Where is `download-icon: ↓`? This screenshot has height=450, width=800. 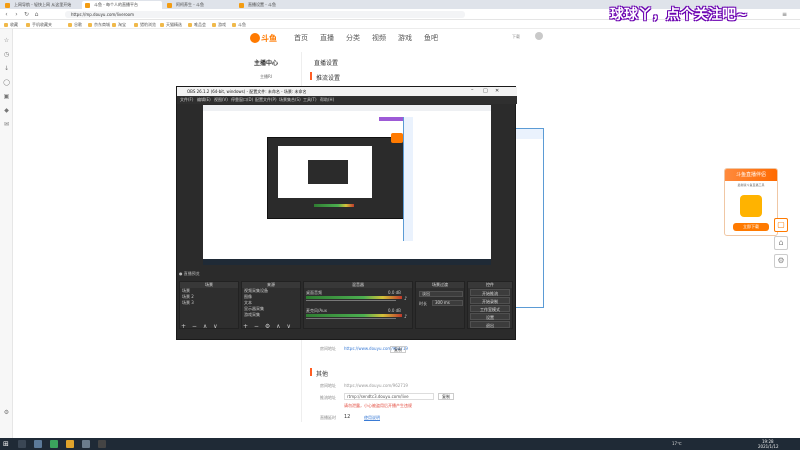
download-icon: ↓ is located at coordinates (6, 68).